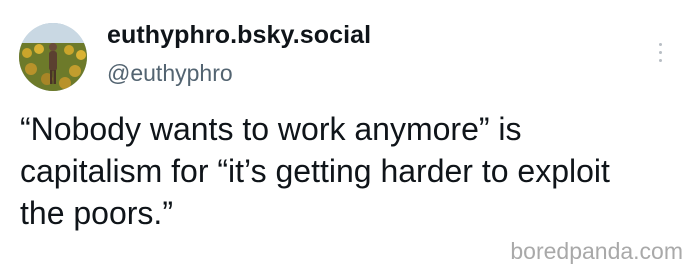 The height and width of the screenshot is (273, 700). Describe the element at coordinates (596, 251) in the screenshot. I see `watermark: boredpanda.com` at that location.